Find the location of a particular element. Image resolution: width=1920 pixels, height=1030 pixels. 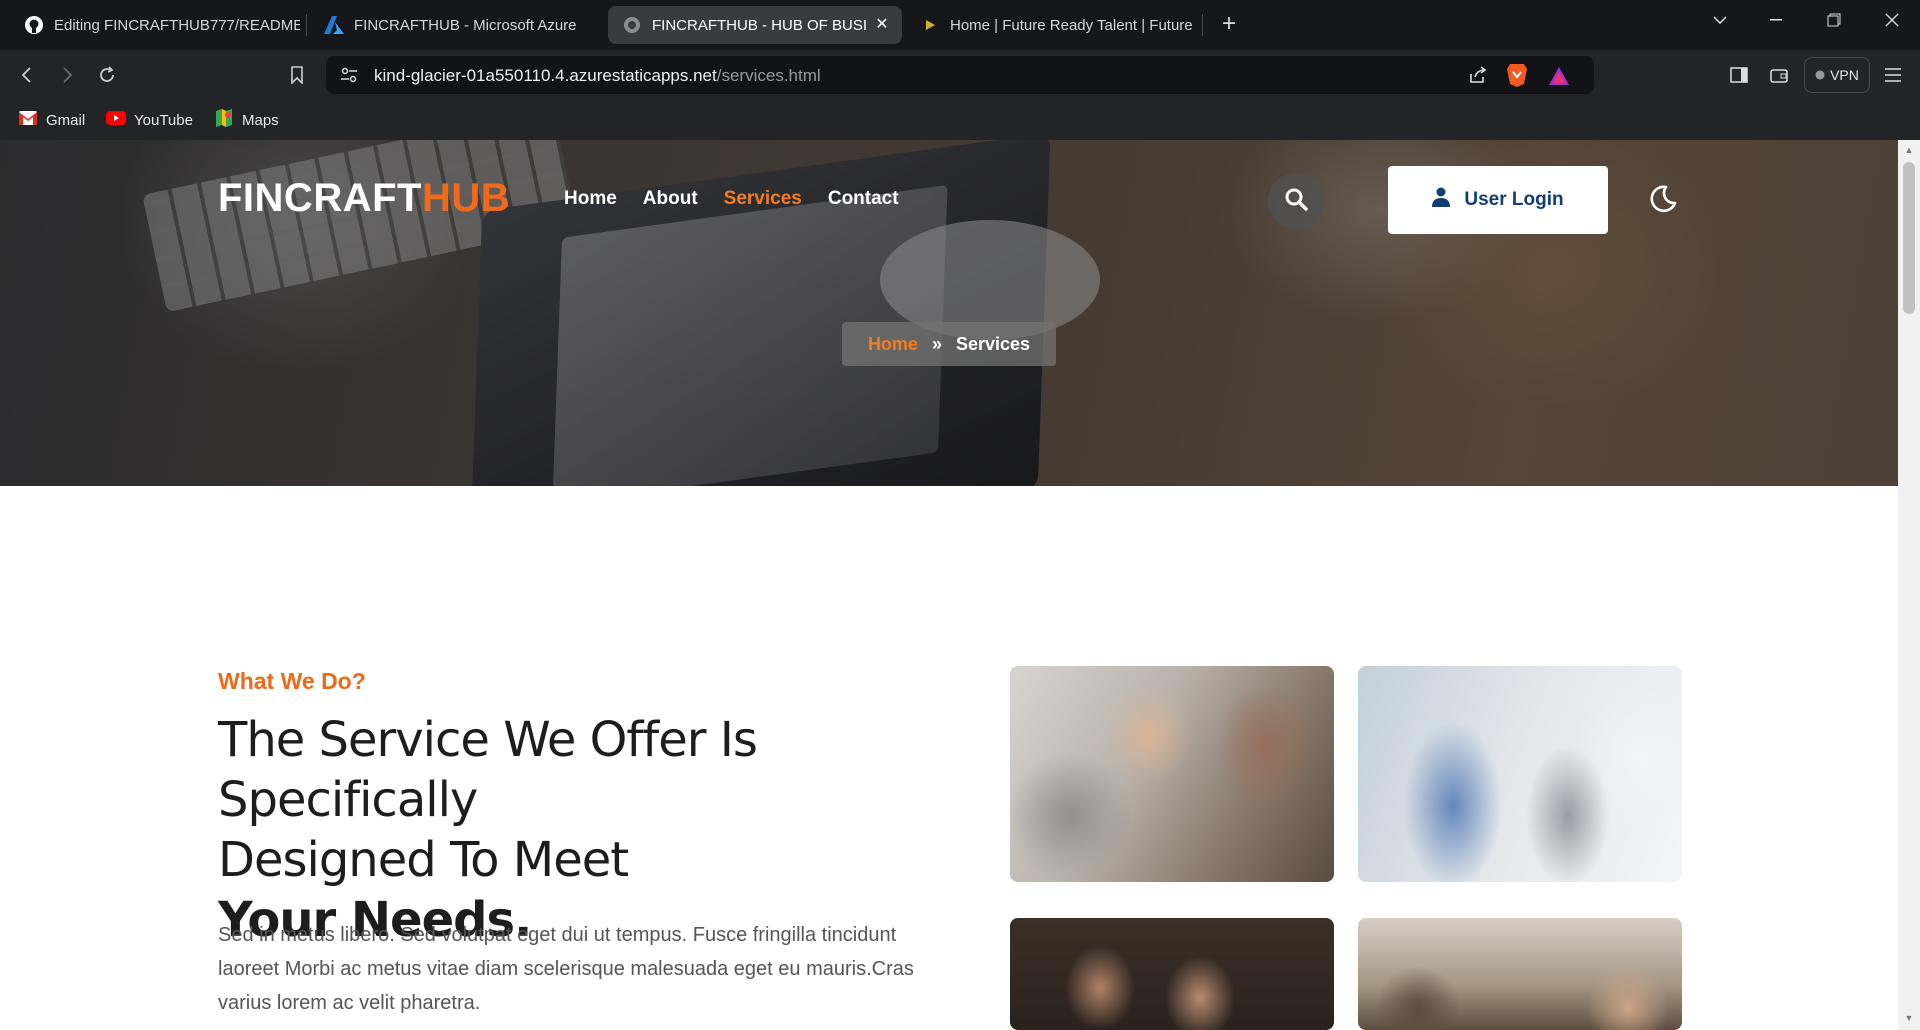

scroll-thumb is located at coordinates (1909, 238).